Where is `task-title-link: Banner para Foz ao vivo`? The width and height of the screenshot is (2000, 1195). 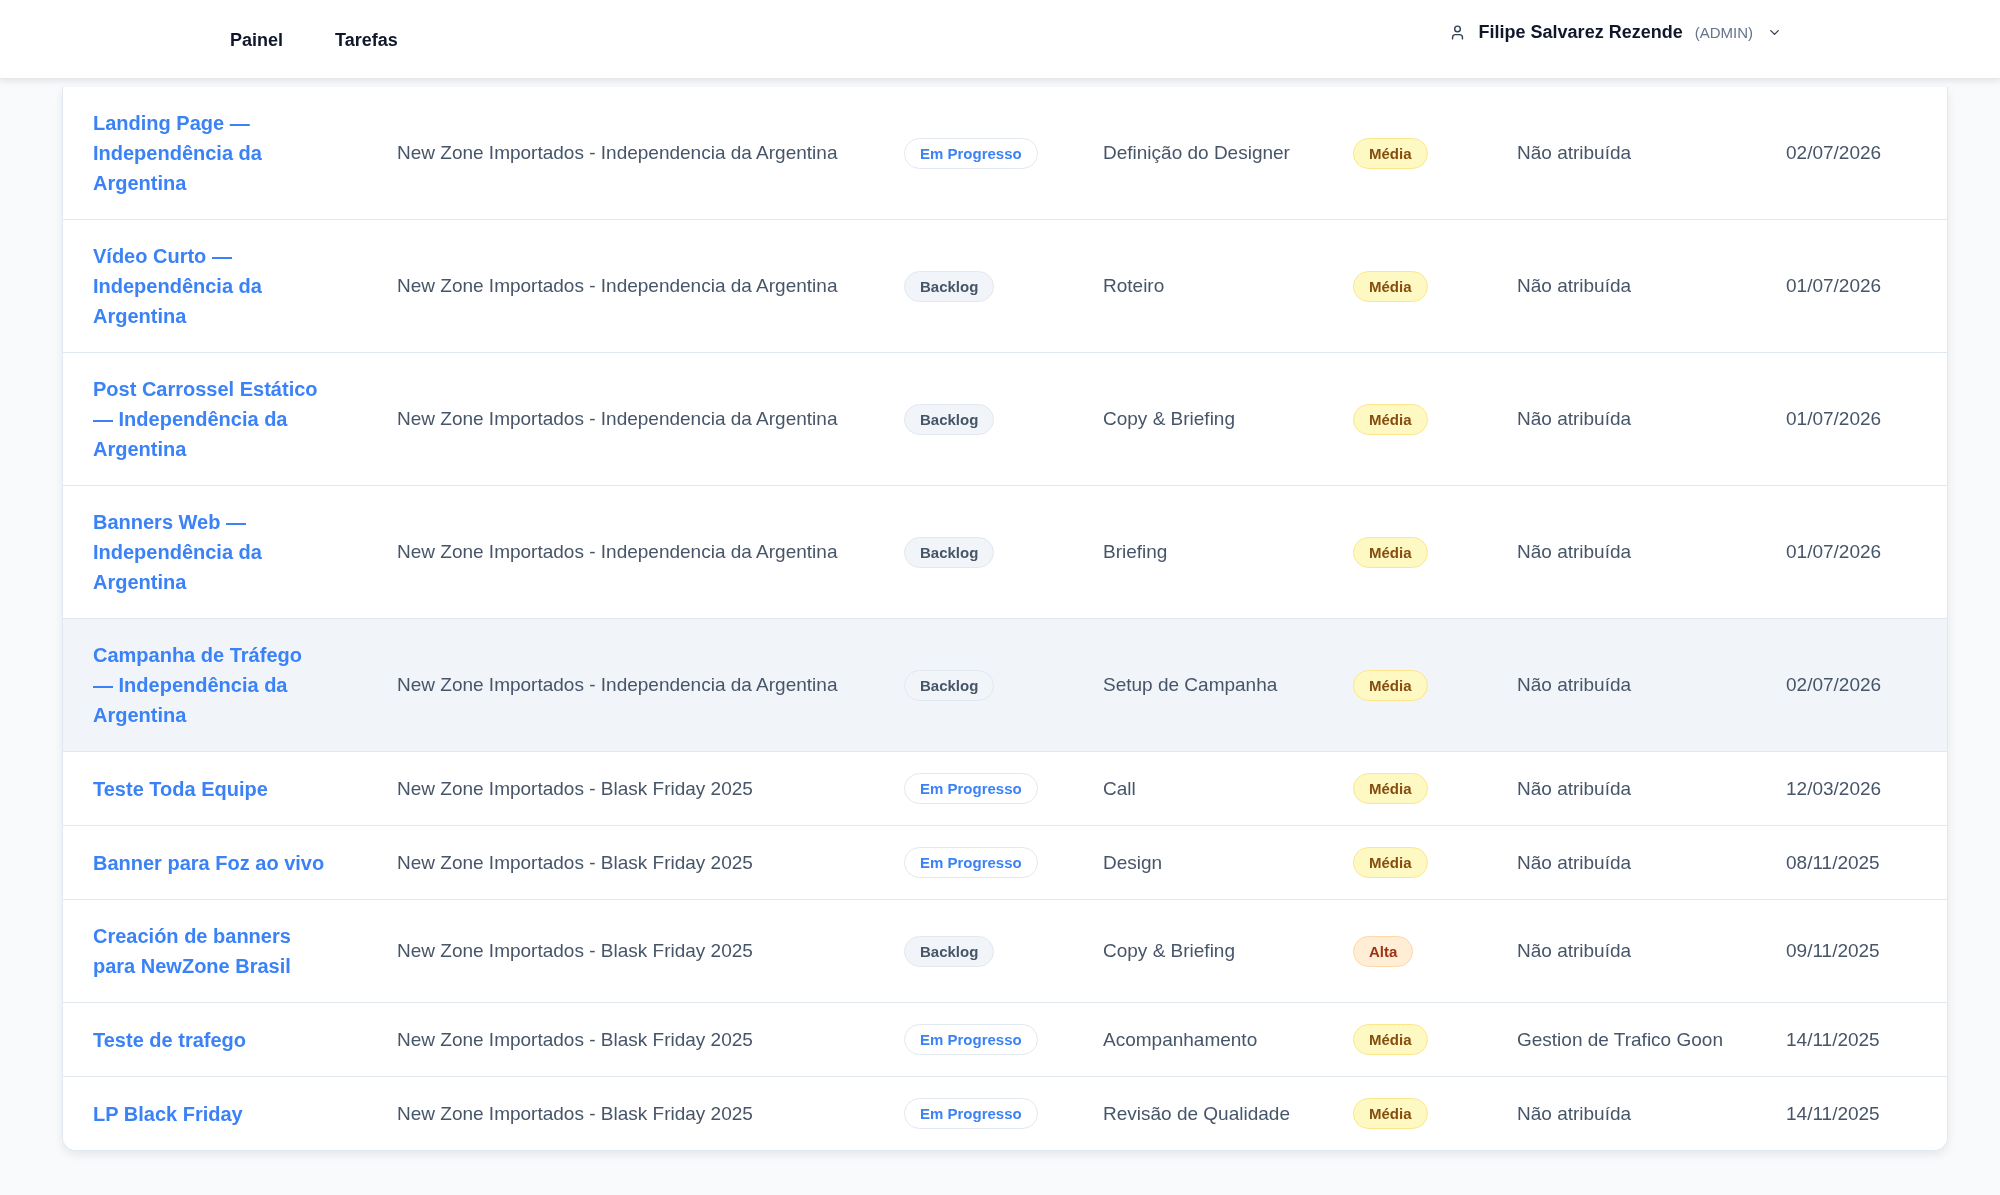
task-title-link: Banner para Foz ao vivo is located at coordinates (209, 862).